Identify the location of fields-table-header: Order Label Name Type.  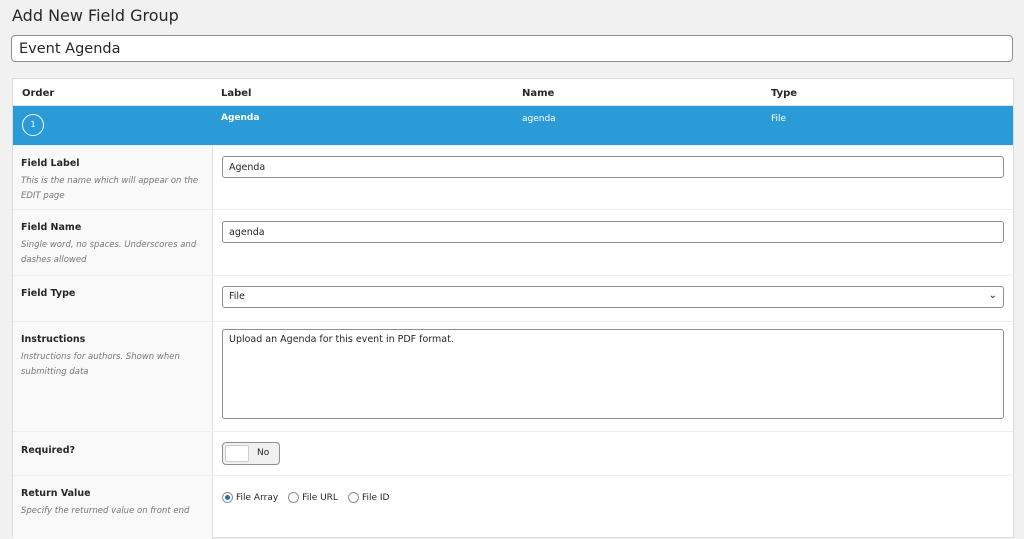
(513, 92).